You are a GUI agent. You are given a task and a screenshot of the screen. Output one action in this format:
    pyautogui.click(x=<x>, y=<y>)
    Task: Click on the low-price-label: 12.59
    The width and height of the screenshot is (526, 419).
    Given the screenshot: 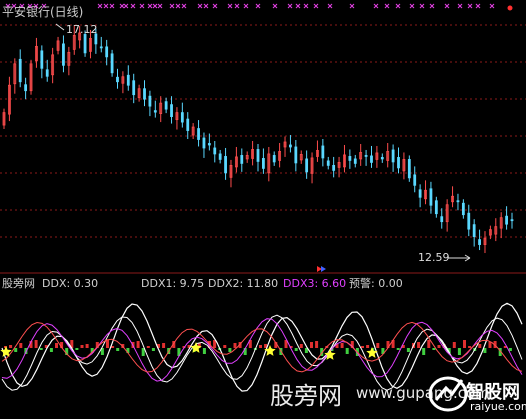 What is the action you would take?
    pyautogui.click(x=434, y=257)
    